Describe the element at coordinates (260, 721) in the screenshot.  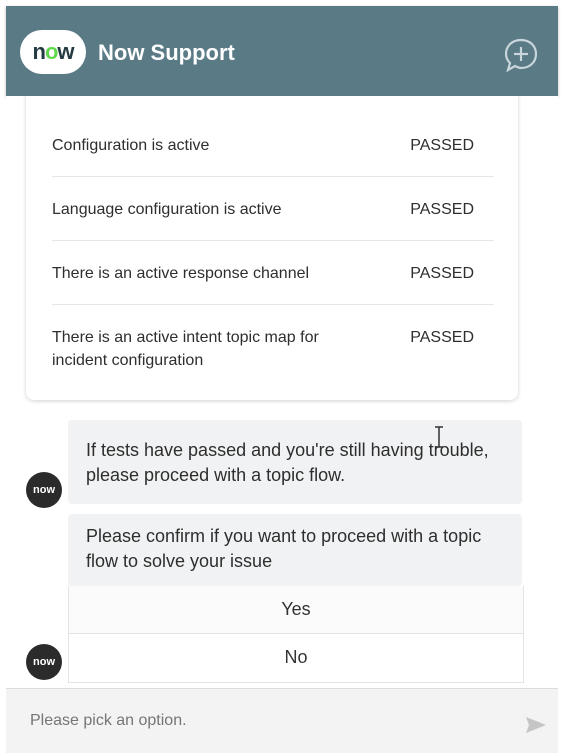
I see `message-input` at that location.